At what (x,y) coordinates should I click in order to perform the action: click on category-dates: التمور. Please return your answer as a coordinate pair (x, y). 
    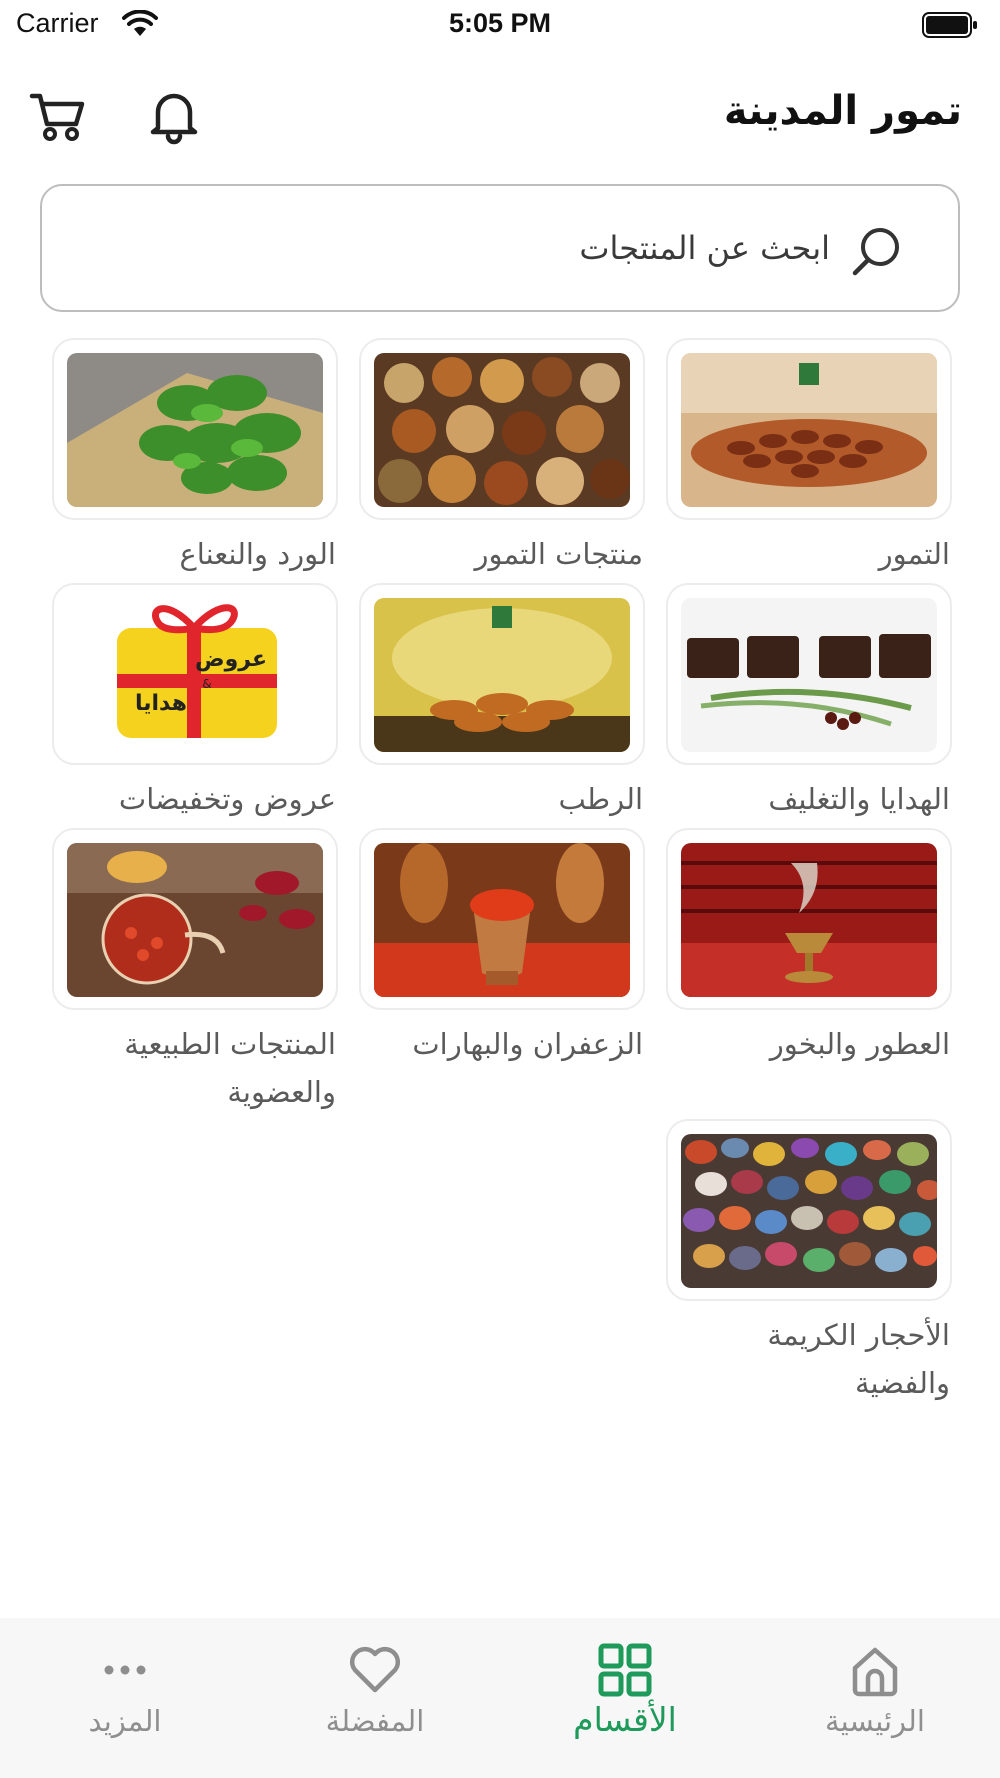
    Looking at the image, I should click on (809, 458).